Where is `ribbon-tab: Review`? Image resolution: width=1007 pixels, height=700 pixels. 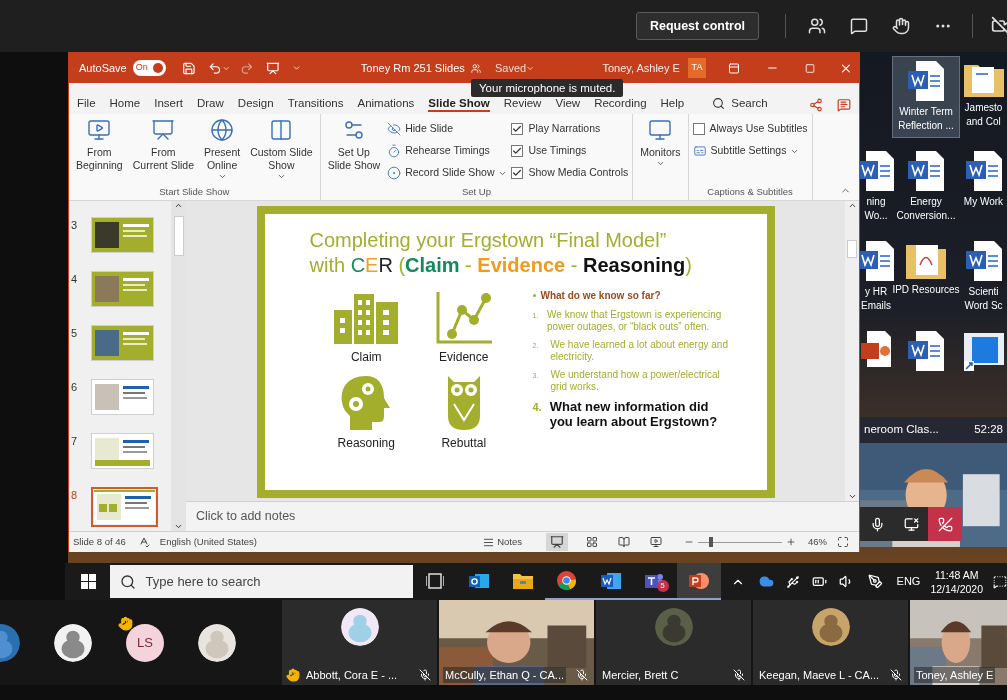
ribbon-tab: Review is located at coordinates (522, 104).